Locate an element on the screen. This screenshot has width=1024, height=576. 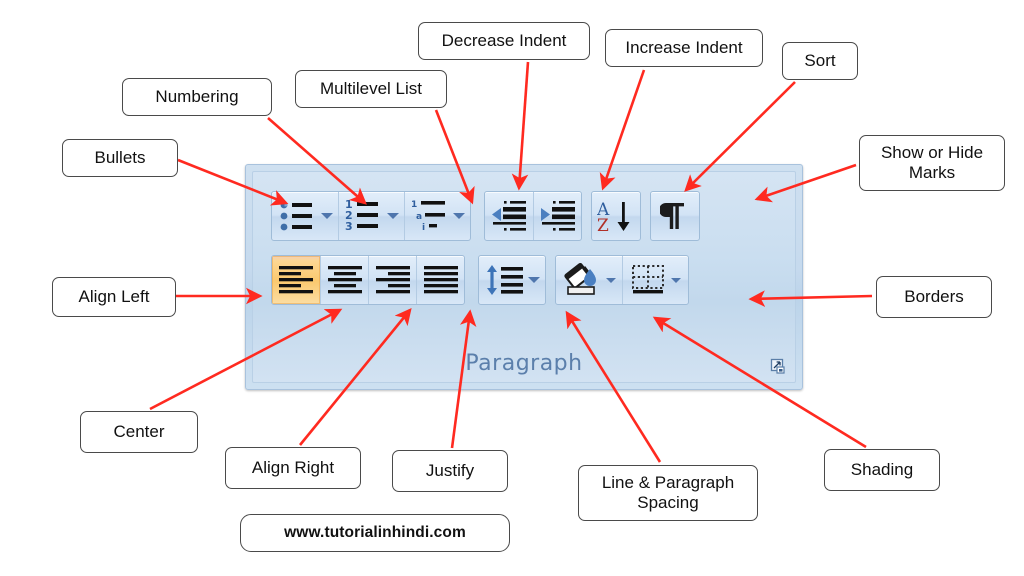
watermark-label: www.tutorialinhindi.com is located at coordinates (375, 533).